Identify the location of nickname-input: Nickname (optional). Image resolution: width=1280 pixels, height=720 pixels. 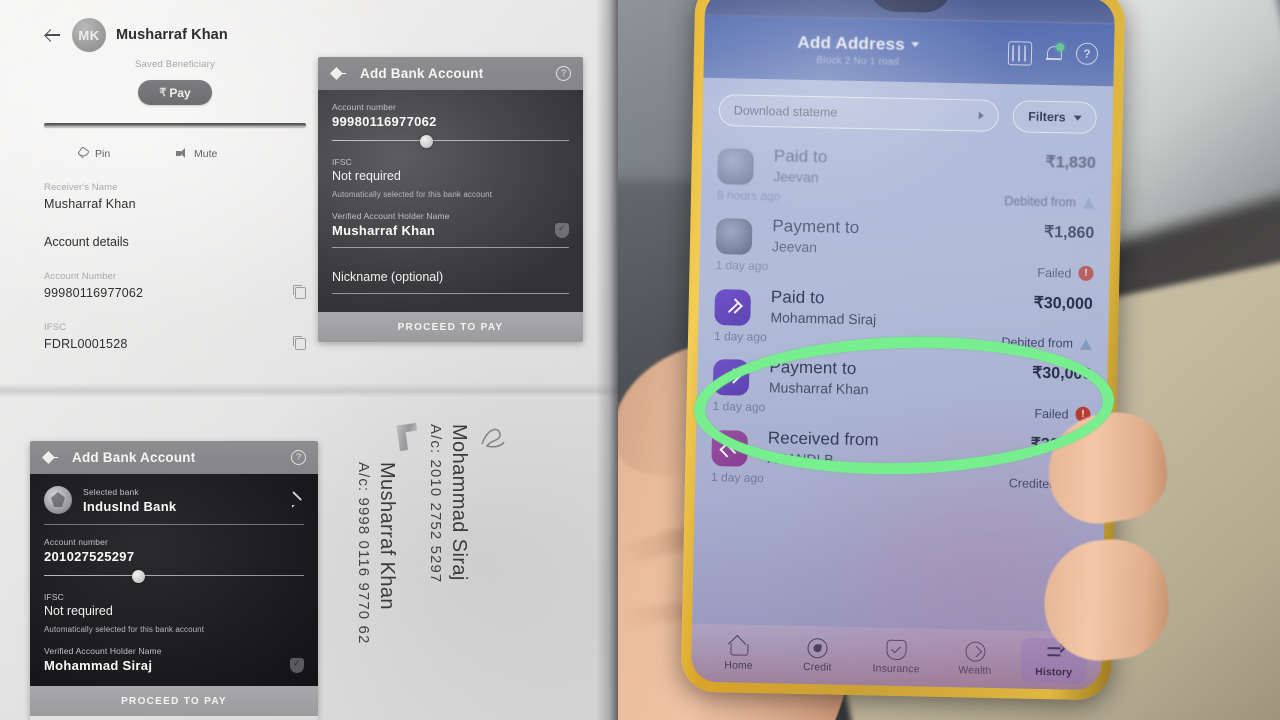
(450, 277).